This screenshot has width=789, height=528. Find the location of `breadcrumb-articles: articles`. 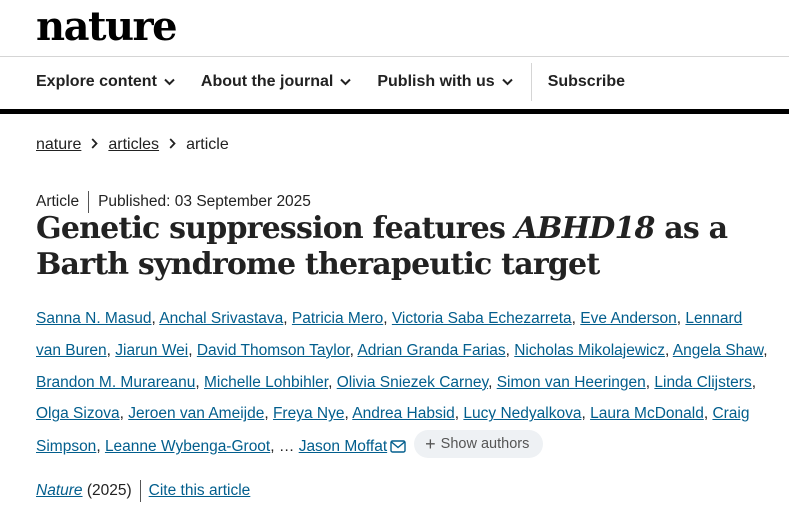

breadcrumb-articles: articles is located at coordinates (133, 145).